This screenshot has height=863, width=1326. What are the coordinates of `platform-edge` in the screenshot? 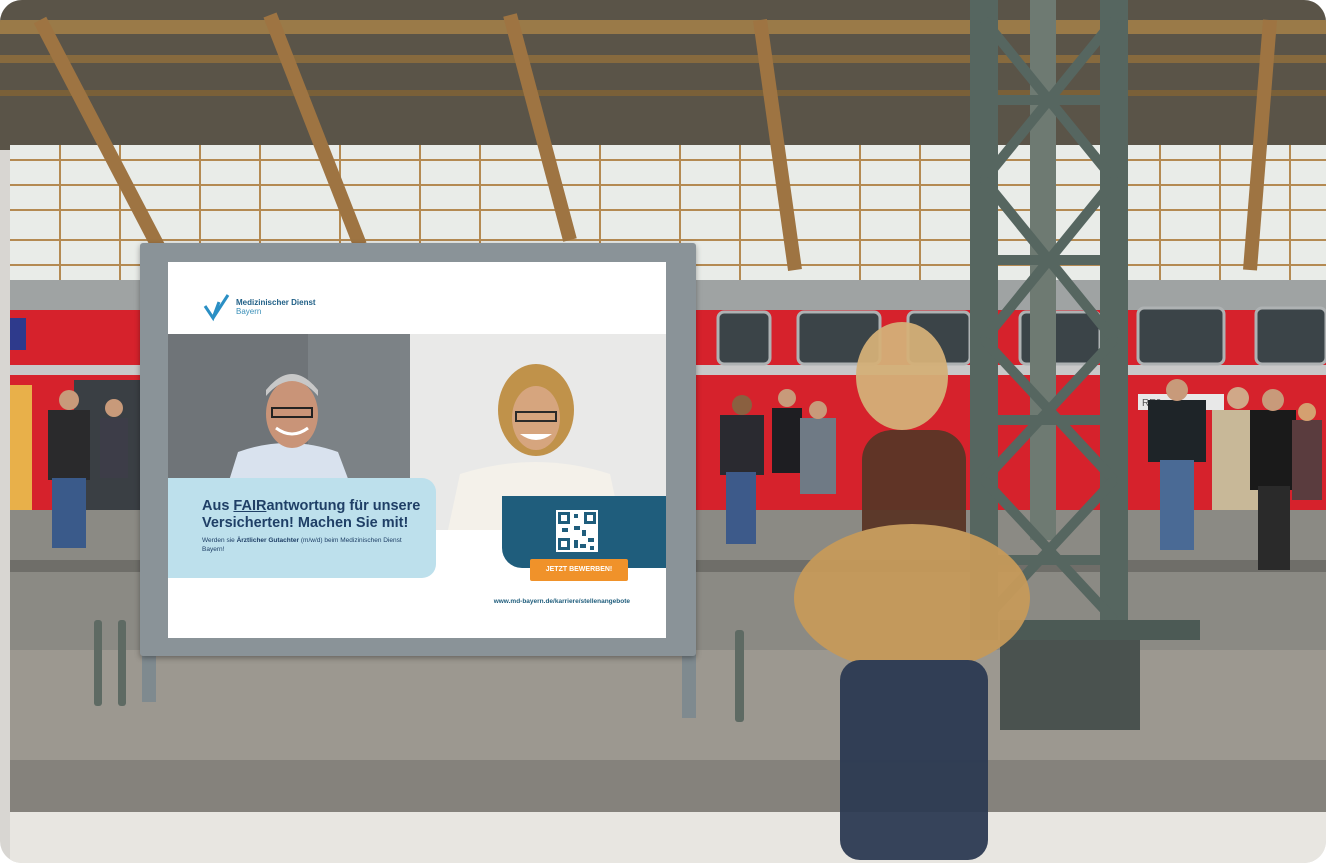 It's located at (668, 837).